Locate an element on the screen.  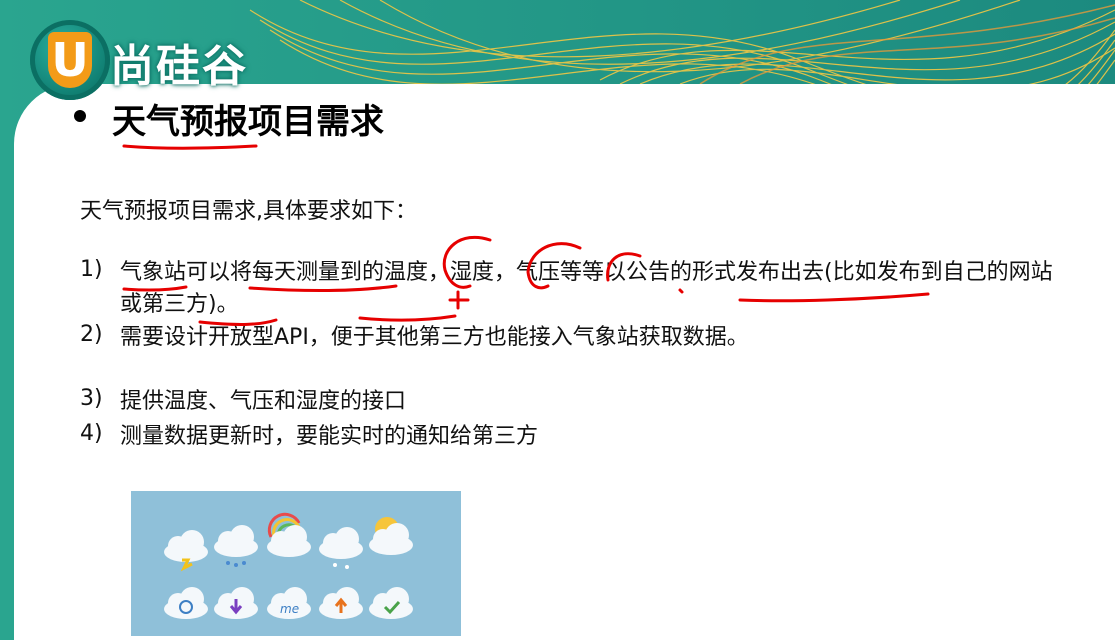
requirement-text: 测量数据更新时，要能实时的通知给第三方 is located at coordinates (329, 436).